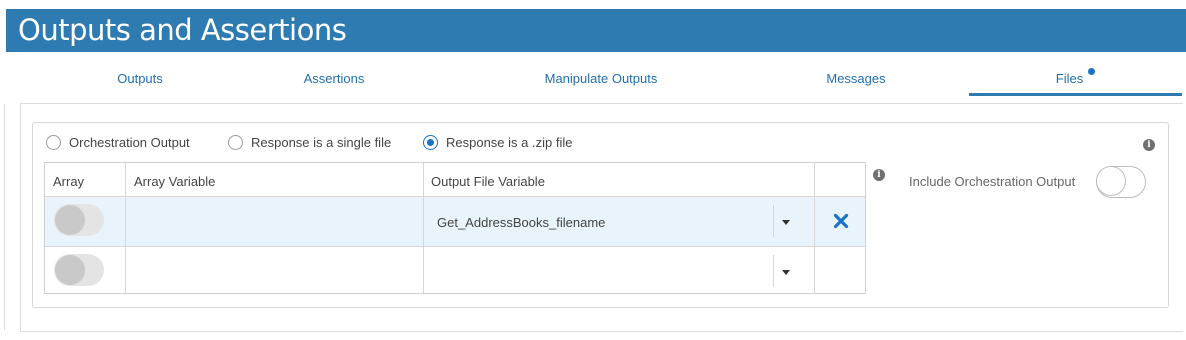  I want to click on radio-orchestration-output: Orchestration Output, so click(118, 142).